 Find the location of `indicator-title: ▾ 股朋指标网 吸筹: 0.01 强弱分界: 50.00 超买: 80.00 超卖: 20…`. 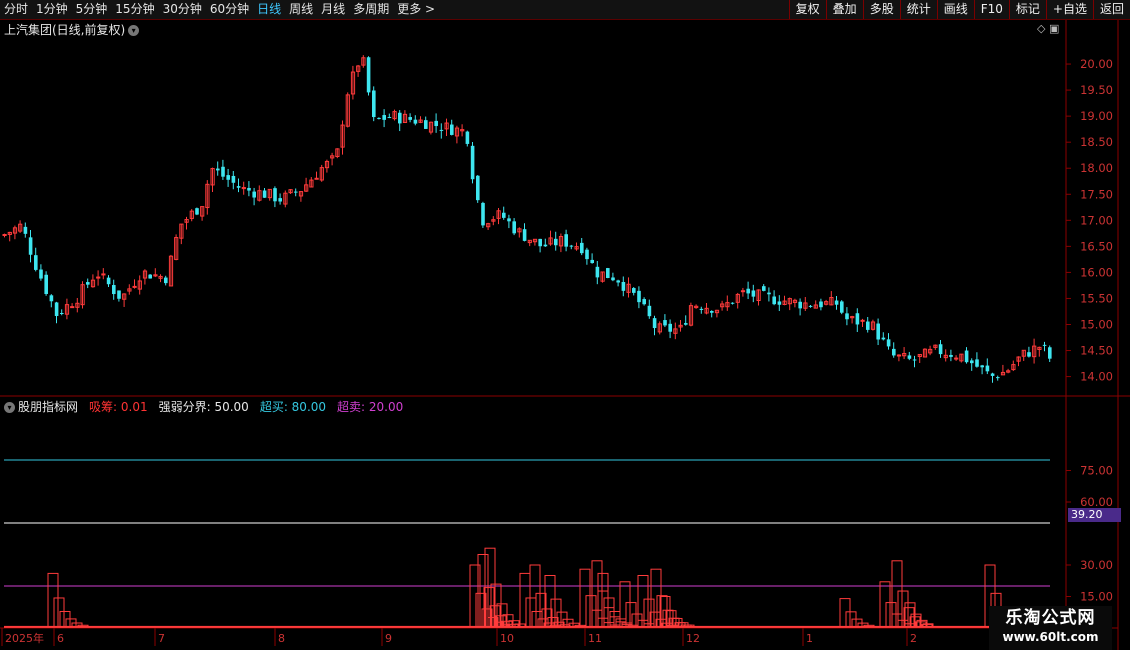

indicator-title: ▾ 股朋指标网 吸筹: 0.01 强弱分界: 50.00 超买: 80.00 超卖: 20… is located at coordinates (209, 406).